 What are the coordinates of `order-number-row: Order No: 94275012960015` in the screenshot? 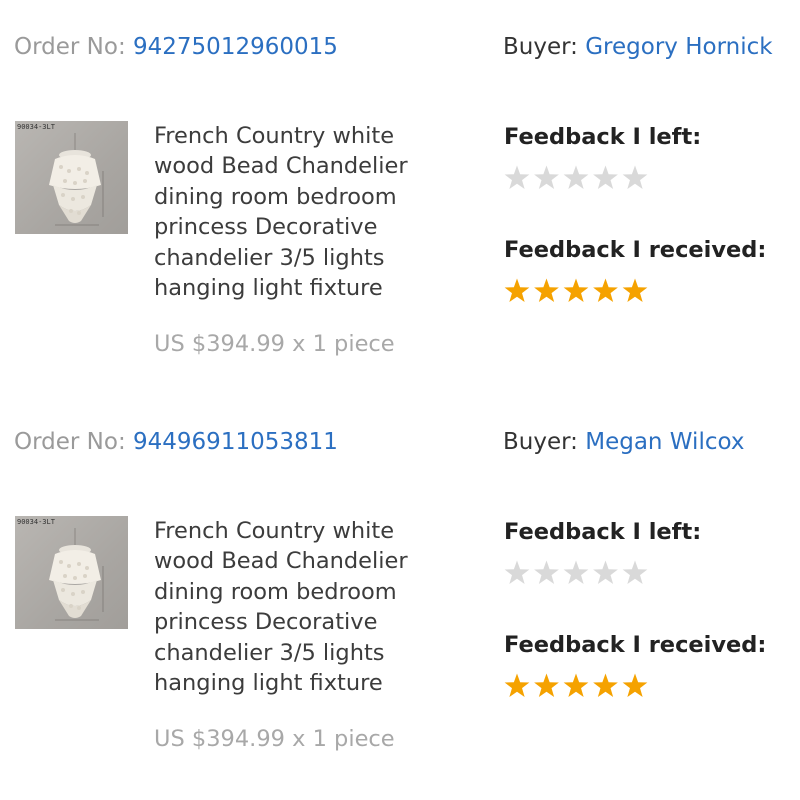 It's located at (176, 47).